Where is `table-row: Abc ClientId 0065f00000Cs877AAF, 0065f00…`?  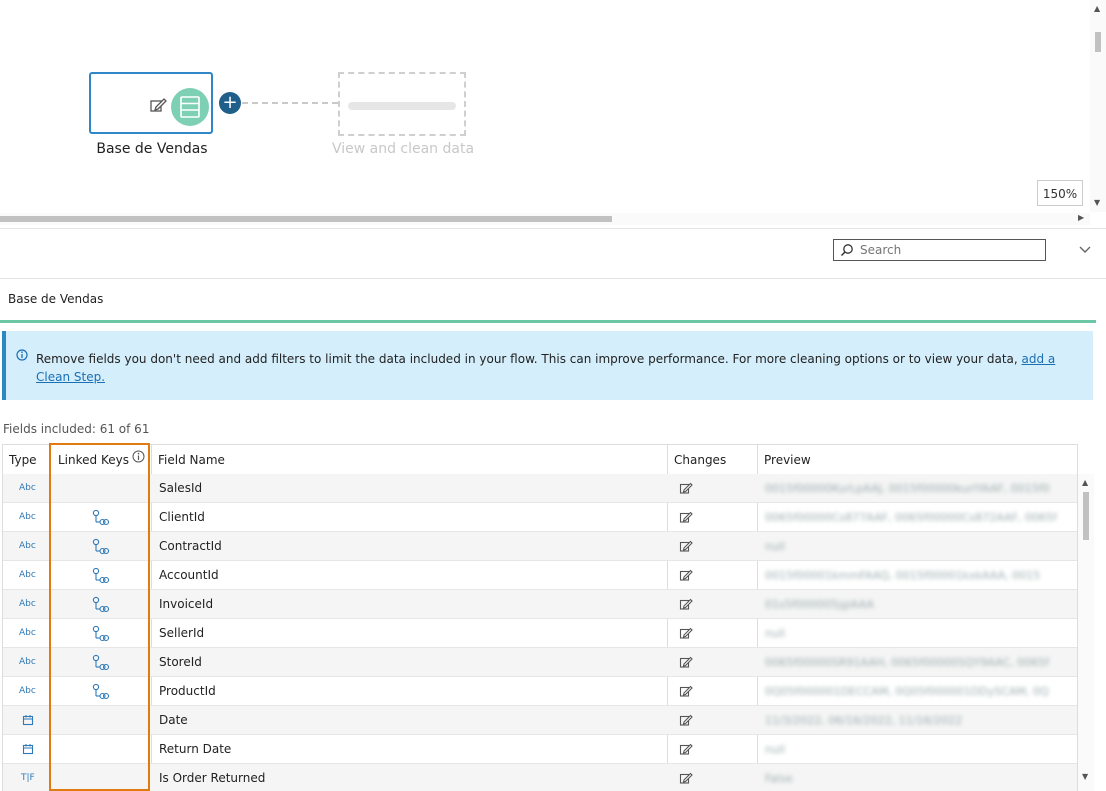
table-row: Abc ClientId 0065f00000Cs877AAF, 0065f00… is located at coordinates (540, 517).